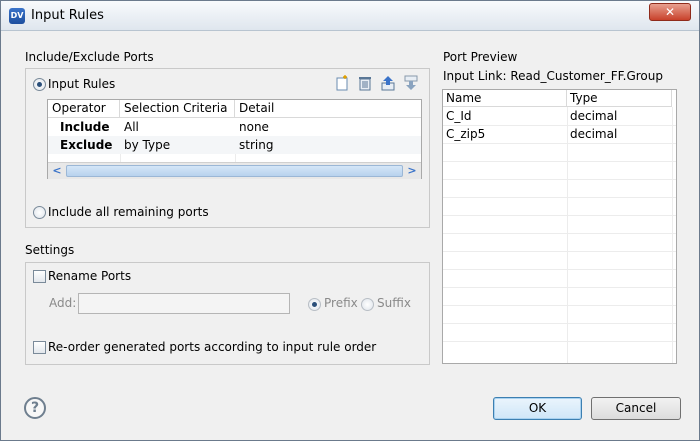 The width and height of the screenshot is (700, 441). Describe the element at coordinates (50, 250) in the screenshot. I see `settings-heading: Settings` at that location.